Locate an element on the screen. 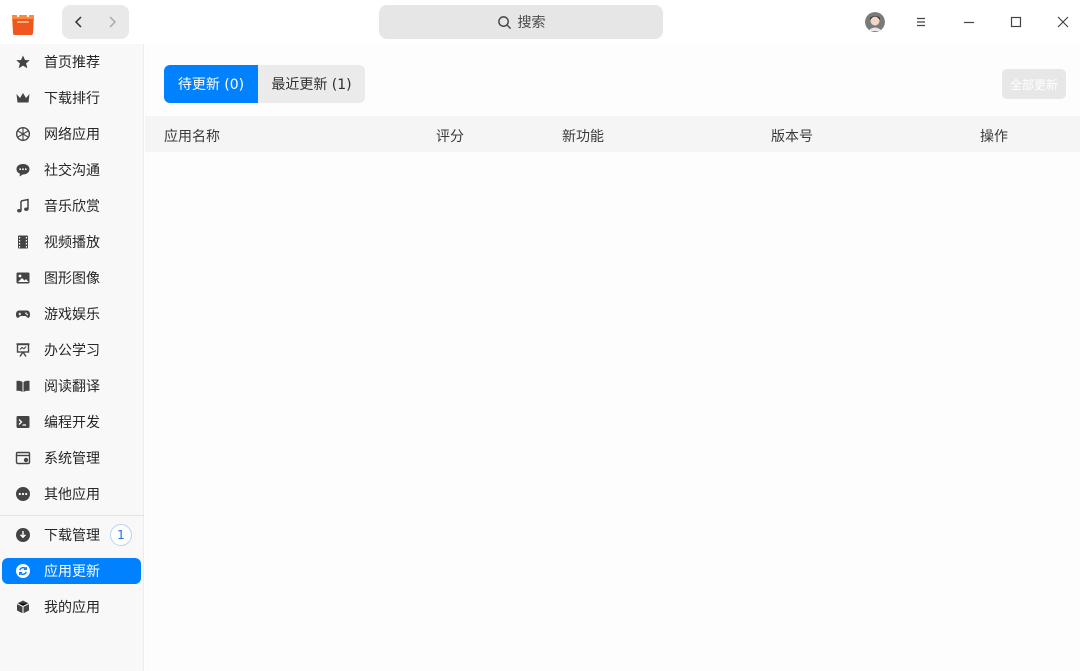  sidebar-item-system: 系统管理 is located at coordinates (71, 458).